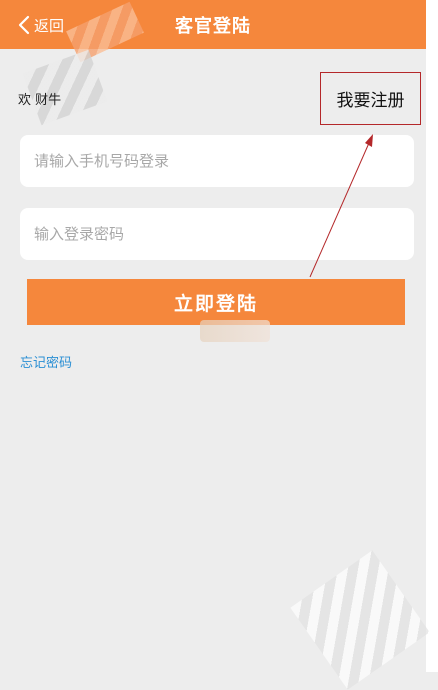 This screenshot has width=438, height=690. What do you see at coordinates (217, 161) in the screenshot?
I see `phone-input` at bounding box center [217, 161].